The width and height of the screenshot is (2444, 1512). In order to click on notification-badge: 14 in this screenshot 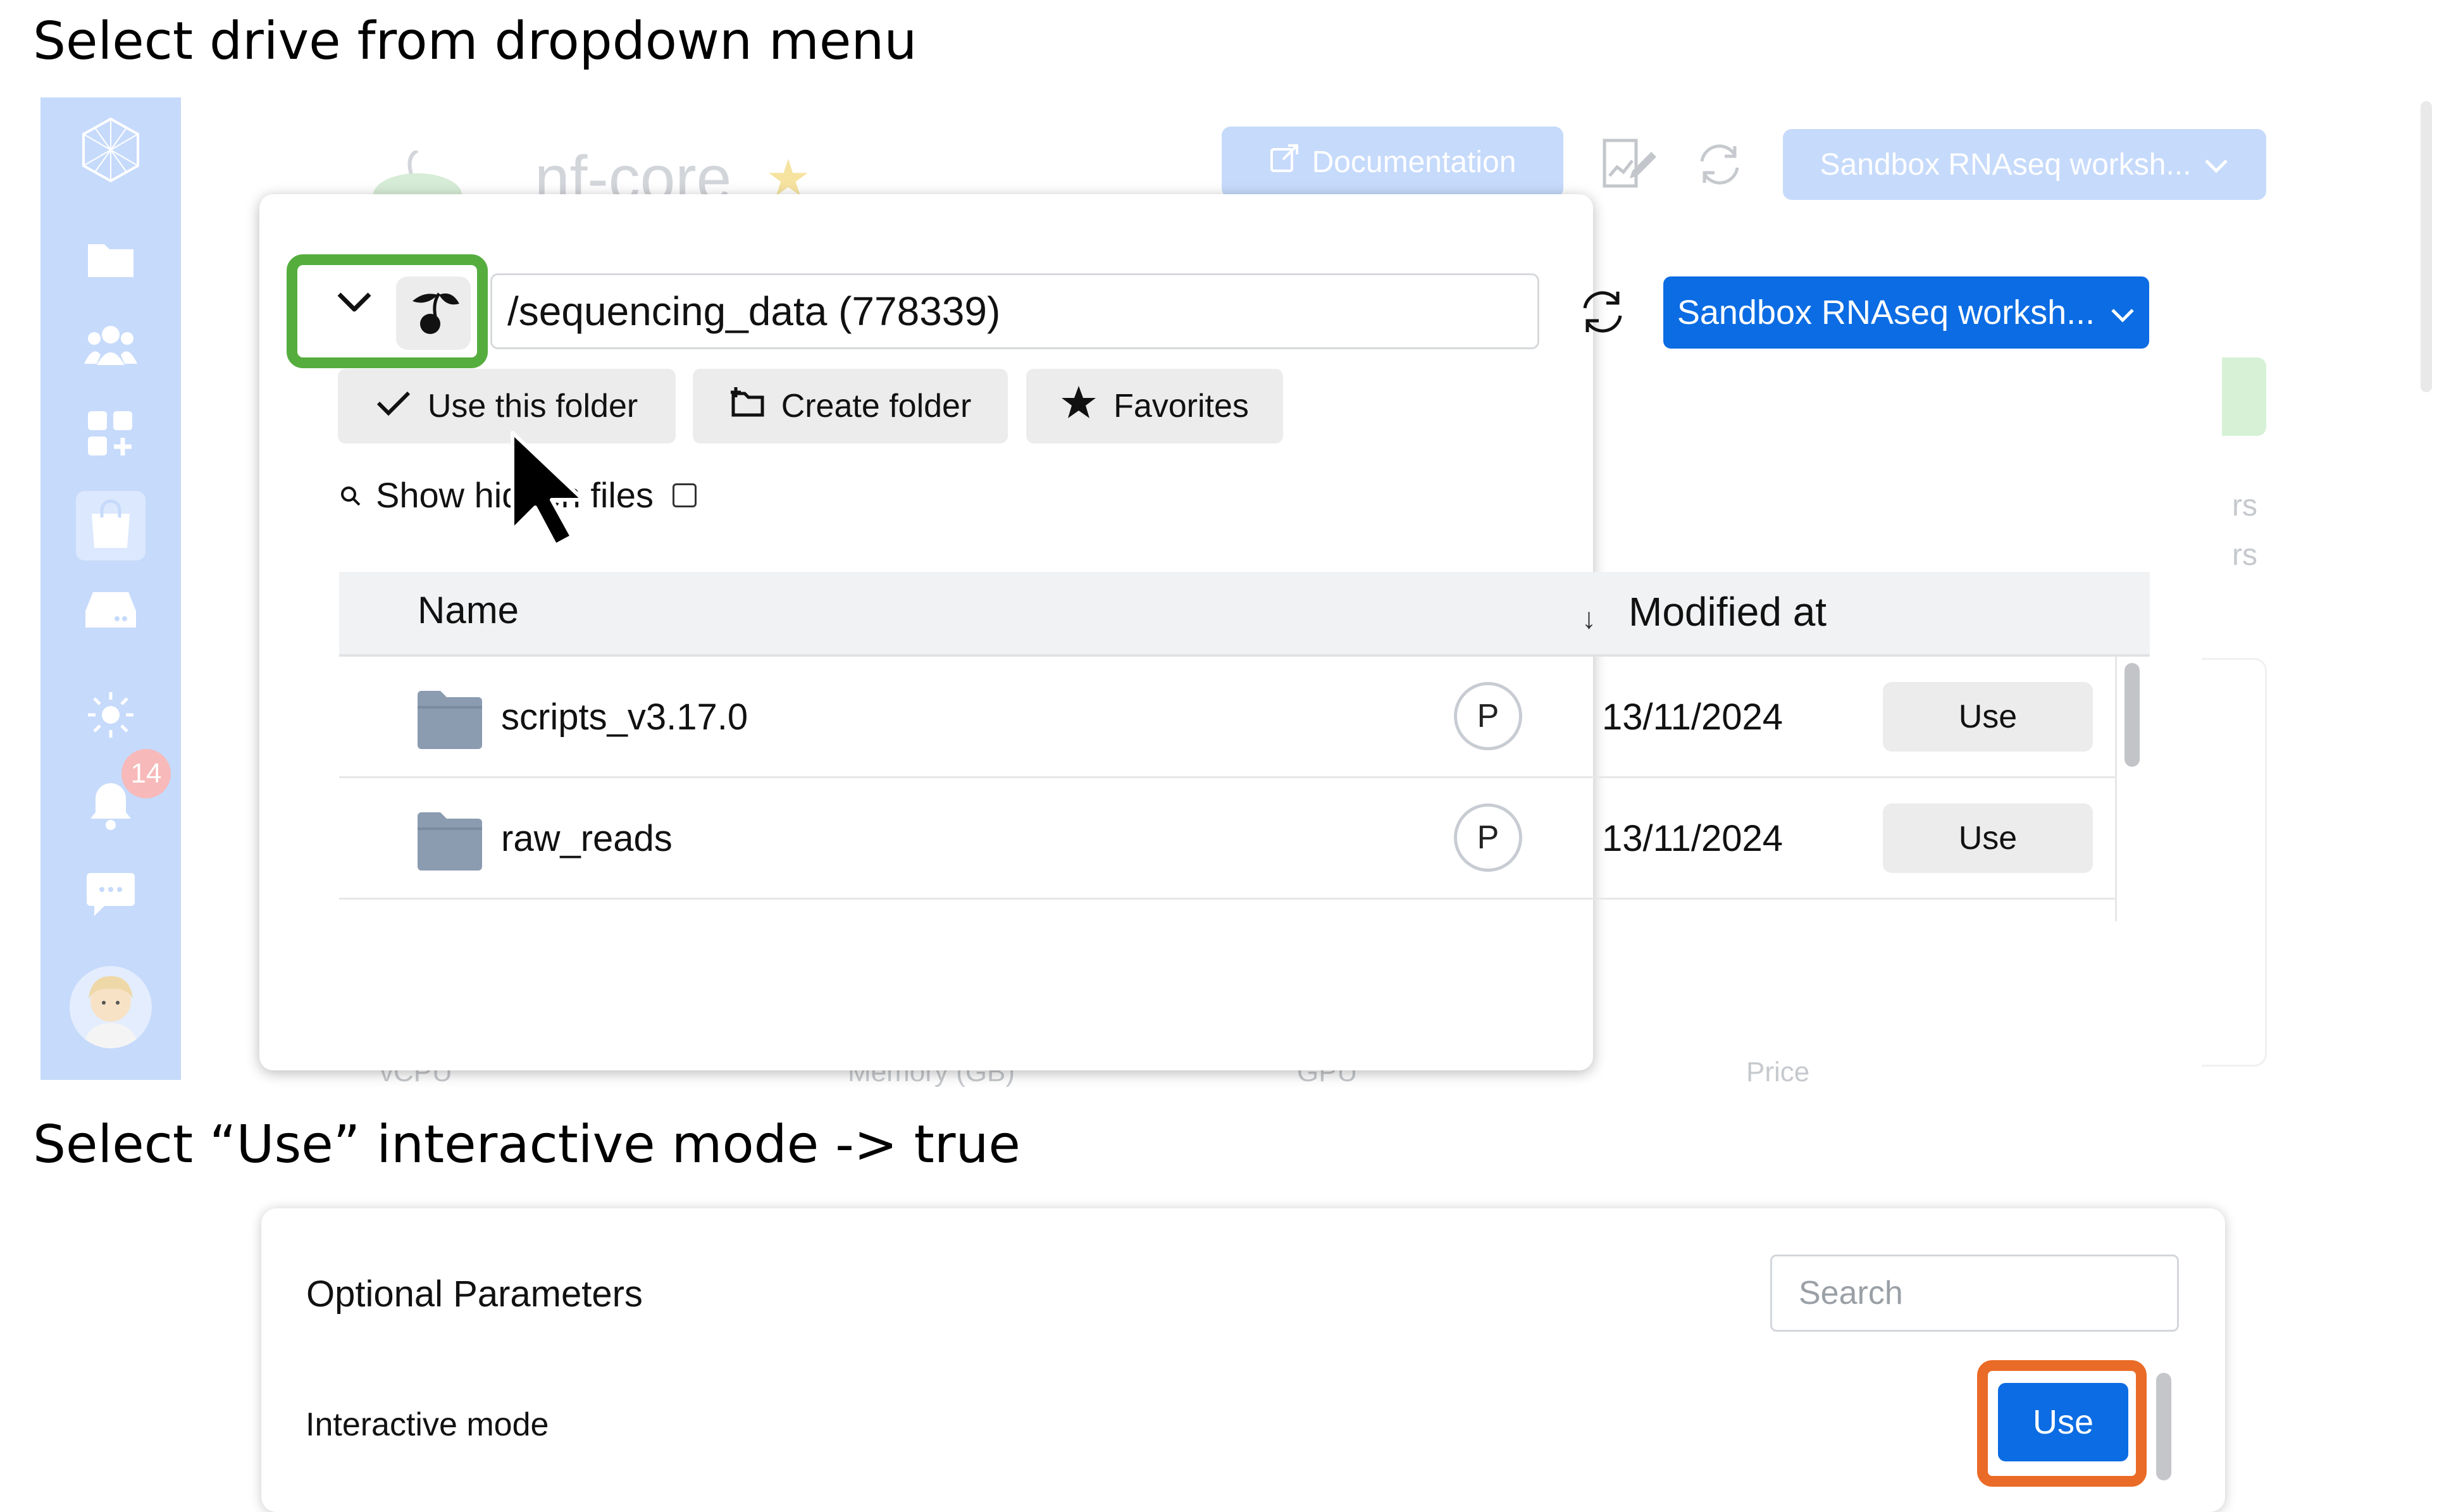, I will do `click(146, 773)`.